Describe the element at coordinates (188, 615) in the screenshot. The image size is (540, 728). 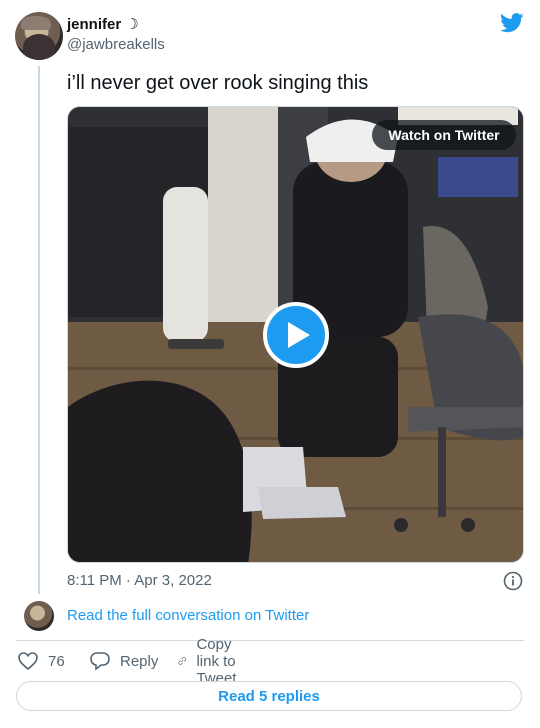
I see `read-conversation-link: Read the full conversation on Twitter` at that location.